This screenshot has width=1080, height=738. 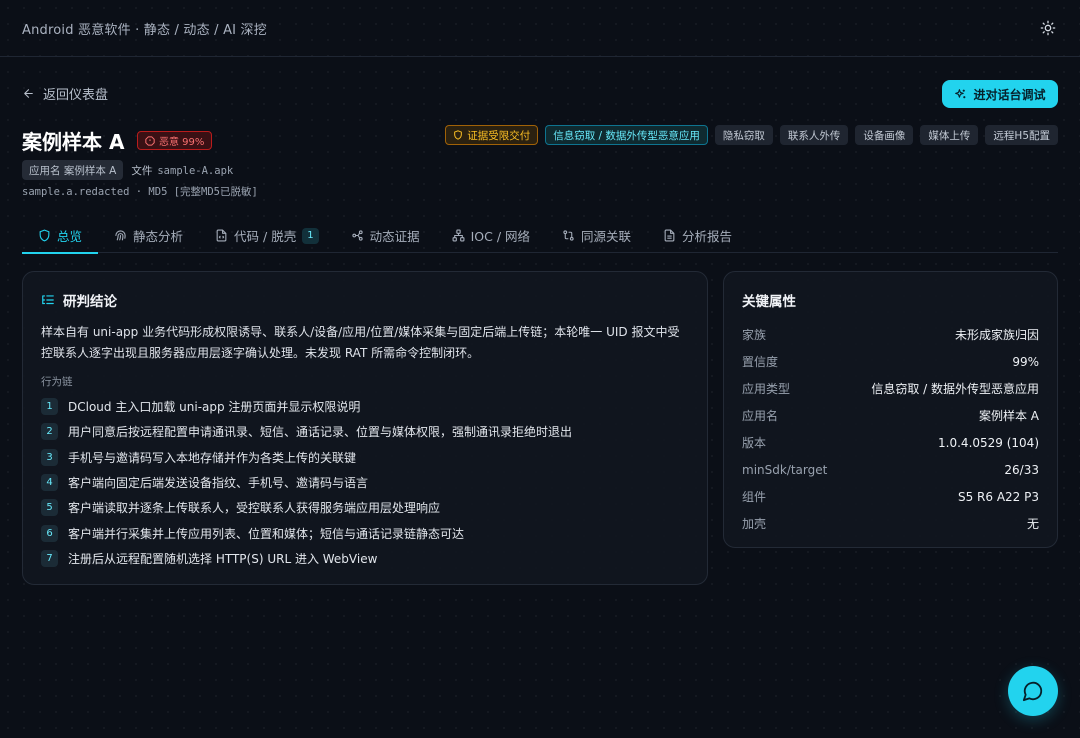 I want to click on attribute-key: 应用名, so click(x=760, y=416).